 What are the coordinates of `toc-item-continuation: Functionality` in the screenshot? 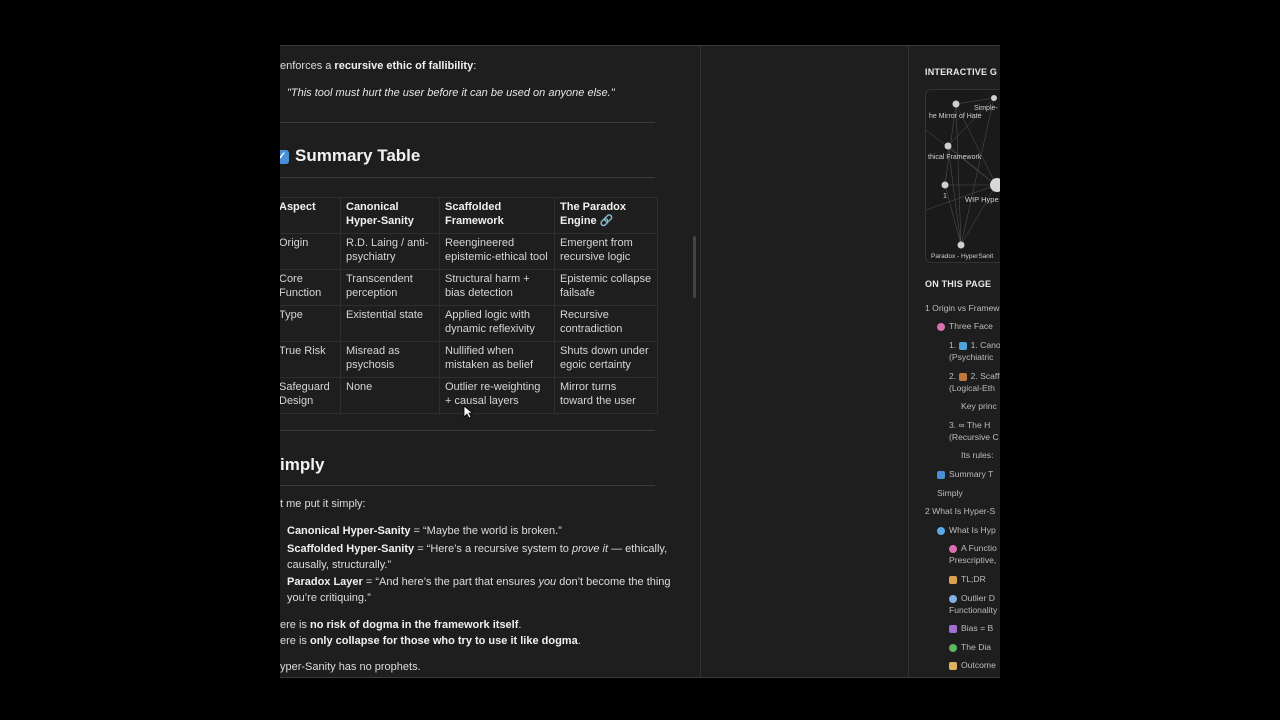 It's located at (973, 611).